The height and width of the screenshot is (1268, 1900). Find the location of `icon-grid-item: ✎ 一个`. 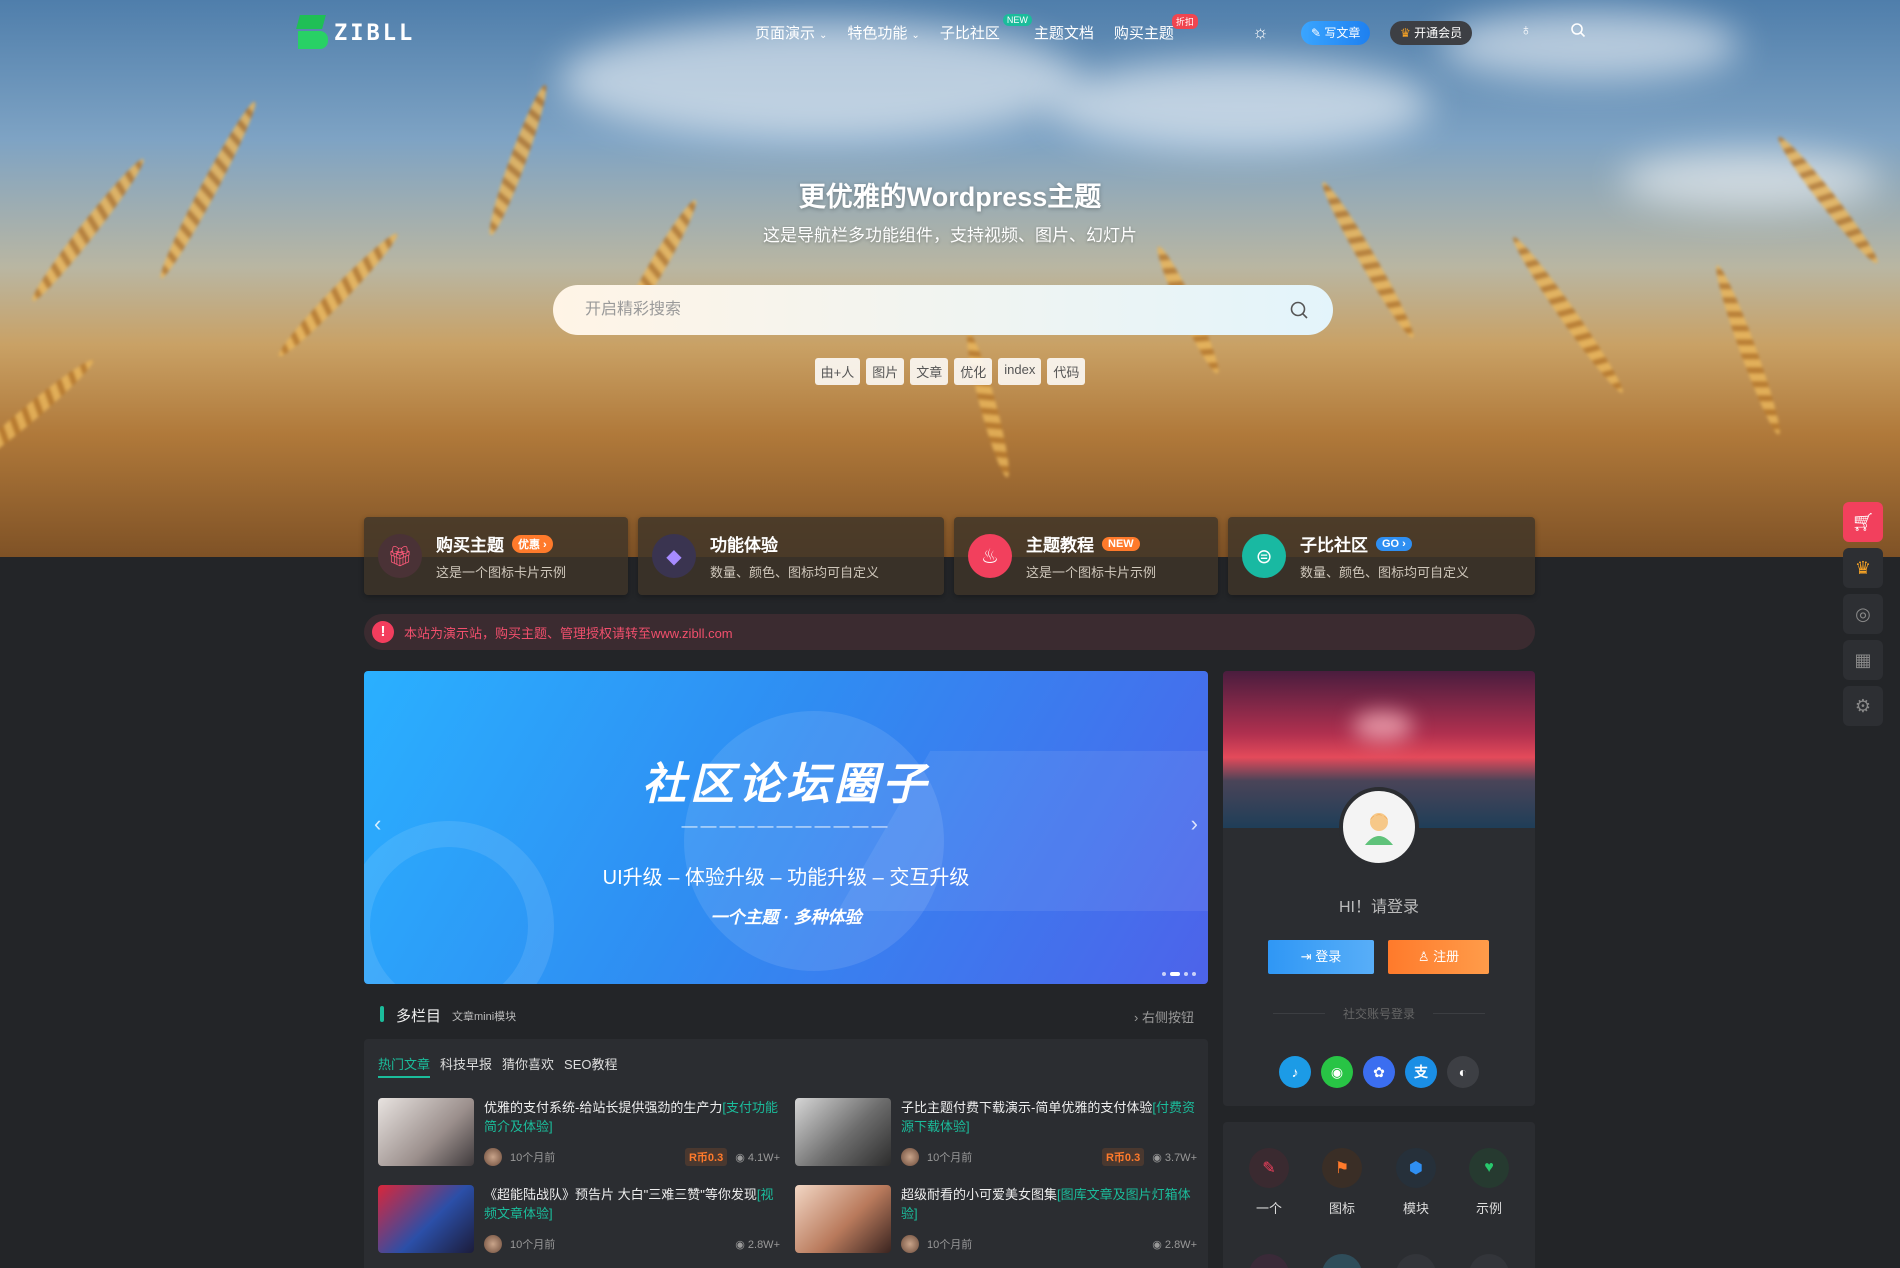

icon-grid-item: ✎ 一个 is located at coordinates (1269, 1182).